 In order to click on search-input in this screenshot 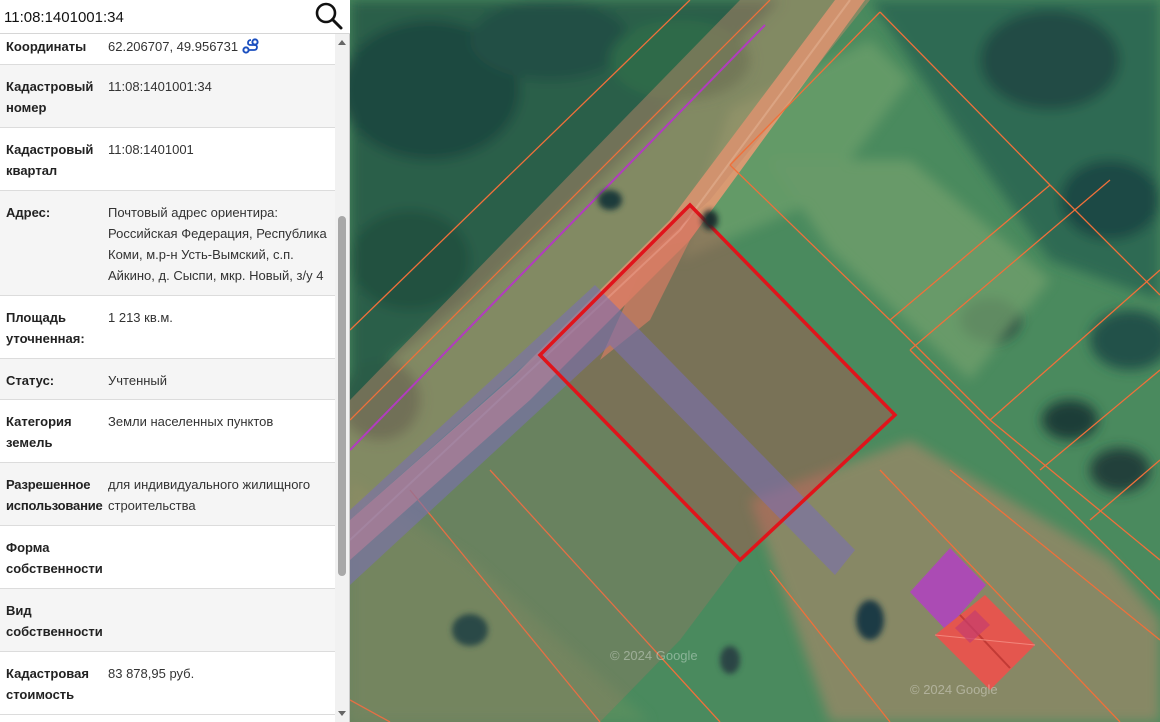, I will do `click(154, 17)`.